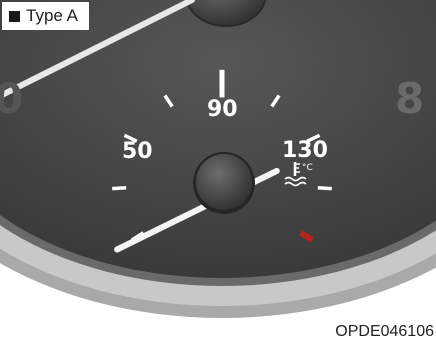 The height and width of the screenshot is (349, 436). What do you see at coordinates (305, 150) in the screenshot?
I see `scale-label-130: 130` at bounding box center [305, 150].